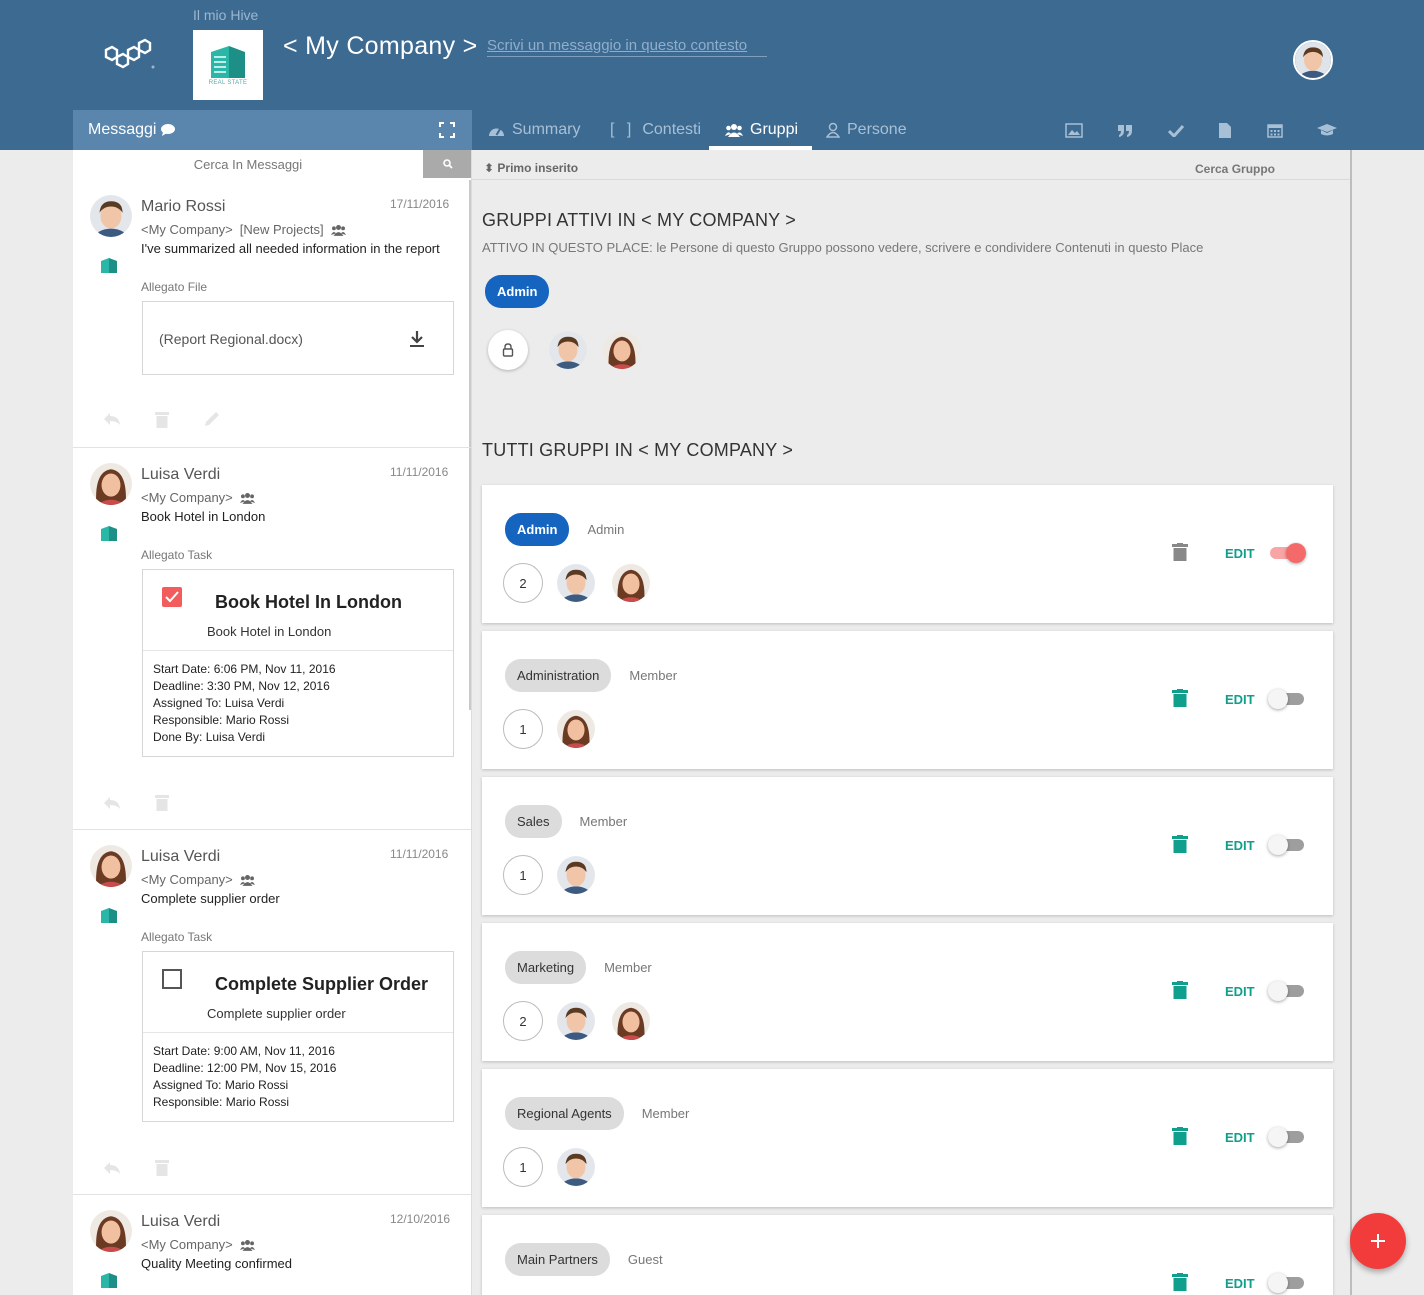 Image resolution: width=1424 pixels, height=1295 pixels. What do you see at coordinates (420, 204) in the screenshot?
I see `message-date: 17/11/2016` at bounding box center [420, 204].